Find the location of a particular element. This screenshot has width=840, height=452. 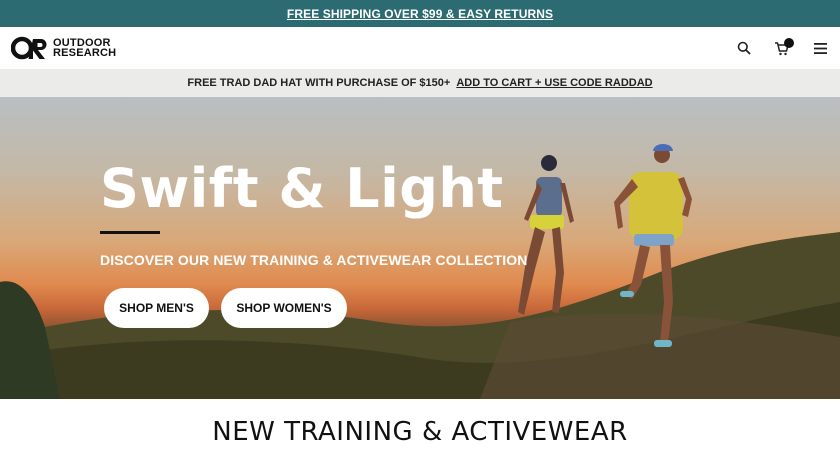

shop-womens-button: SHOP WOMEN'S is located at coordinates (284, 308).